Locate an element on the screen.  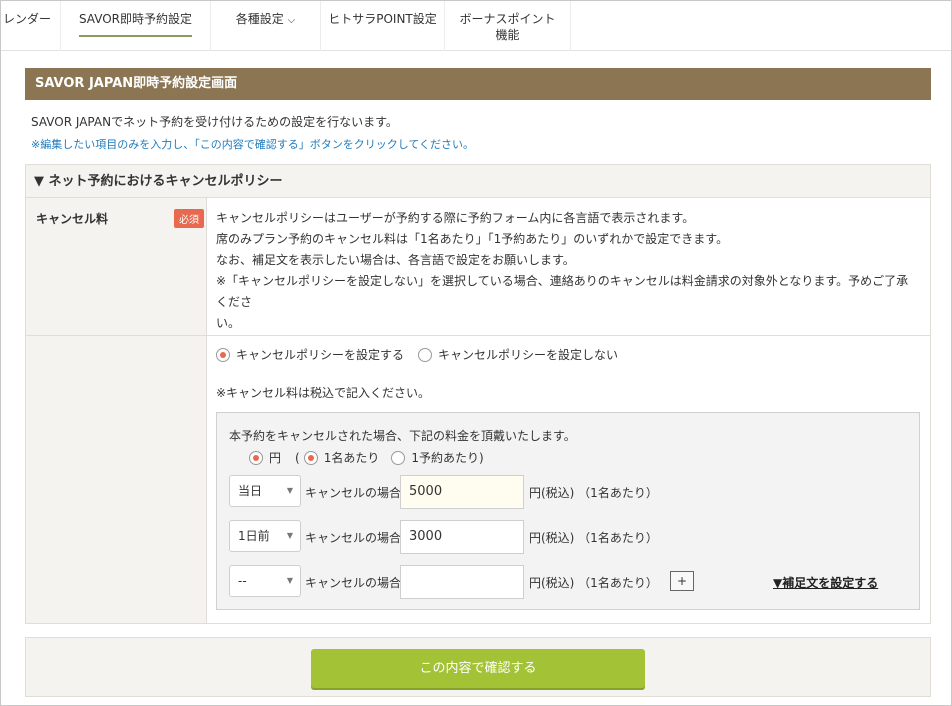
radio-label: 1予約あたり is located at coordinates (445, 457).